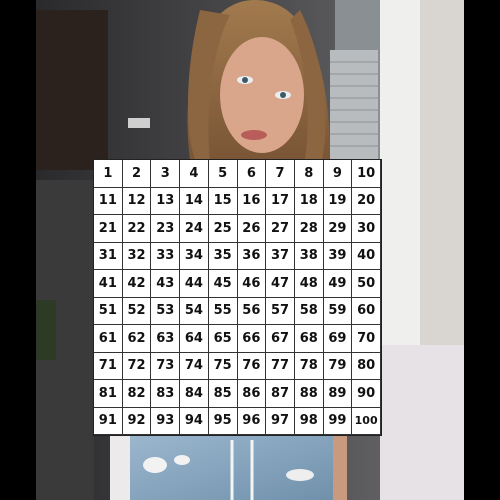  What do you see at coordinates (137, 229) in the screenshot?
I see `grid-cell: 22` at bounding box center [137, 229].